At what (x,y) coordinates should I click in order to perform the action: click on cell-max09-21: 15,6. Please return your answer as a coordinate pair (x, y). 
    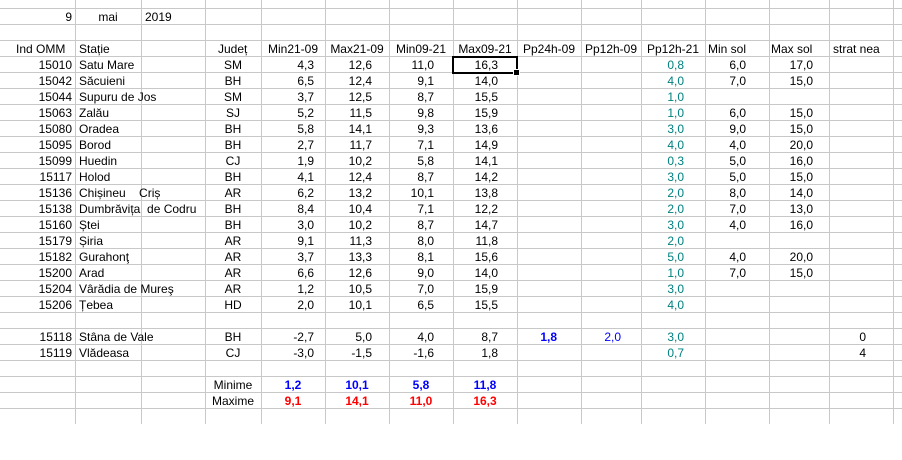
    Looking at the image, I should click on (475, 257).